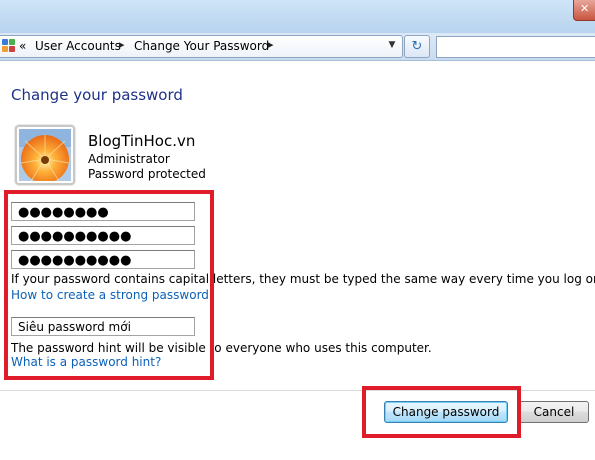 Image resolution: width=595 pixels, height=460 pixels. I want to click on footer-divider, so click(297, 390).